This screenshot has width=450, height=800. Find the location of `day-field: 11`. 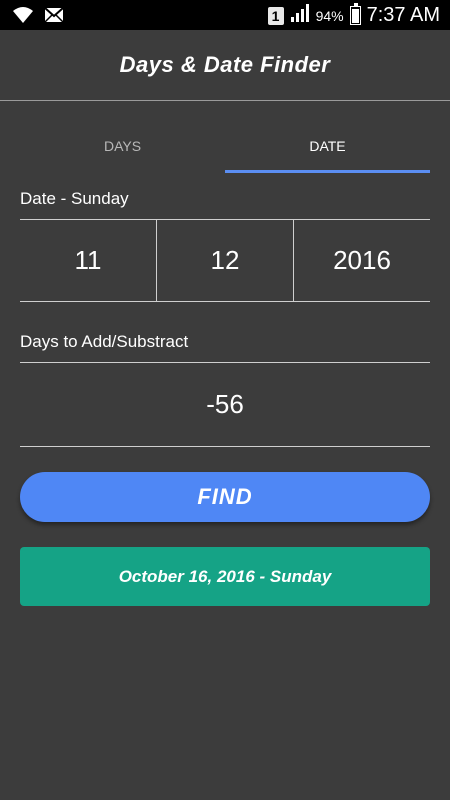

day-field: 11 is located at coordinates (88, 260).